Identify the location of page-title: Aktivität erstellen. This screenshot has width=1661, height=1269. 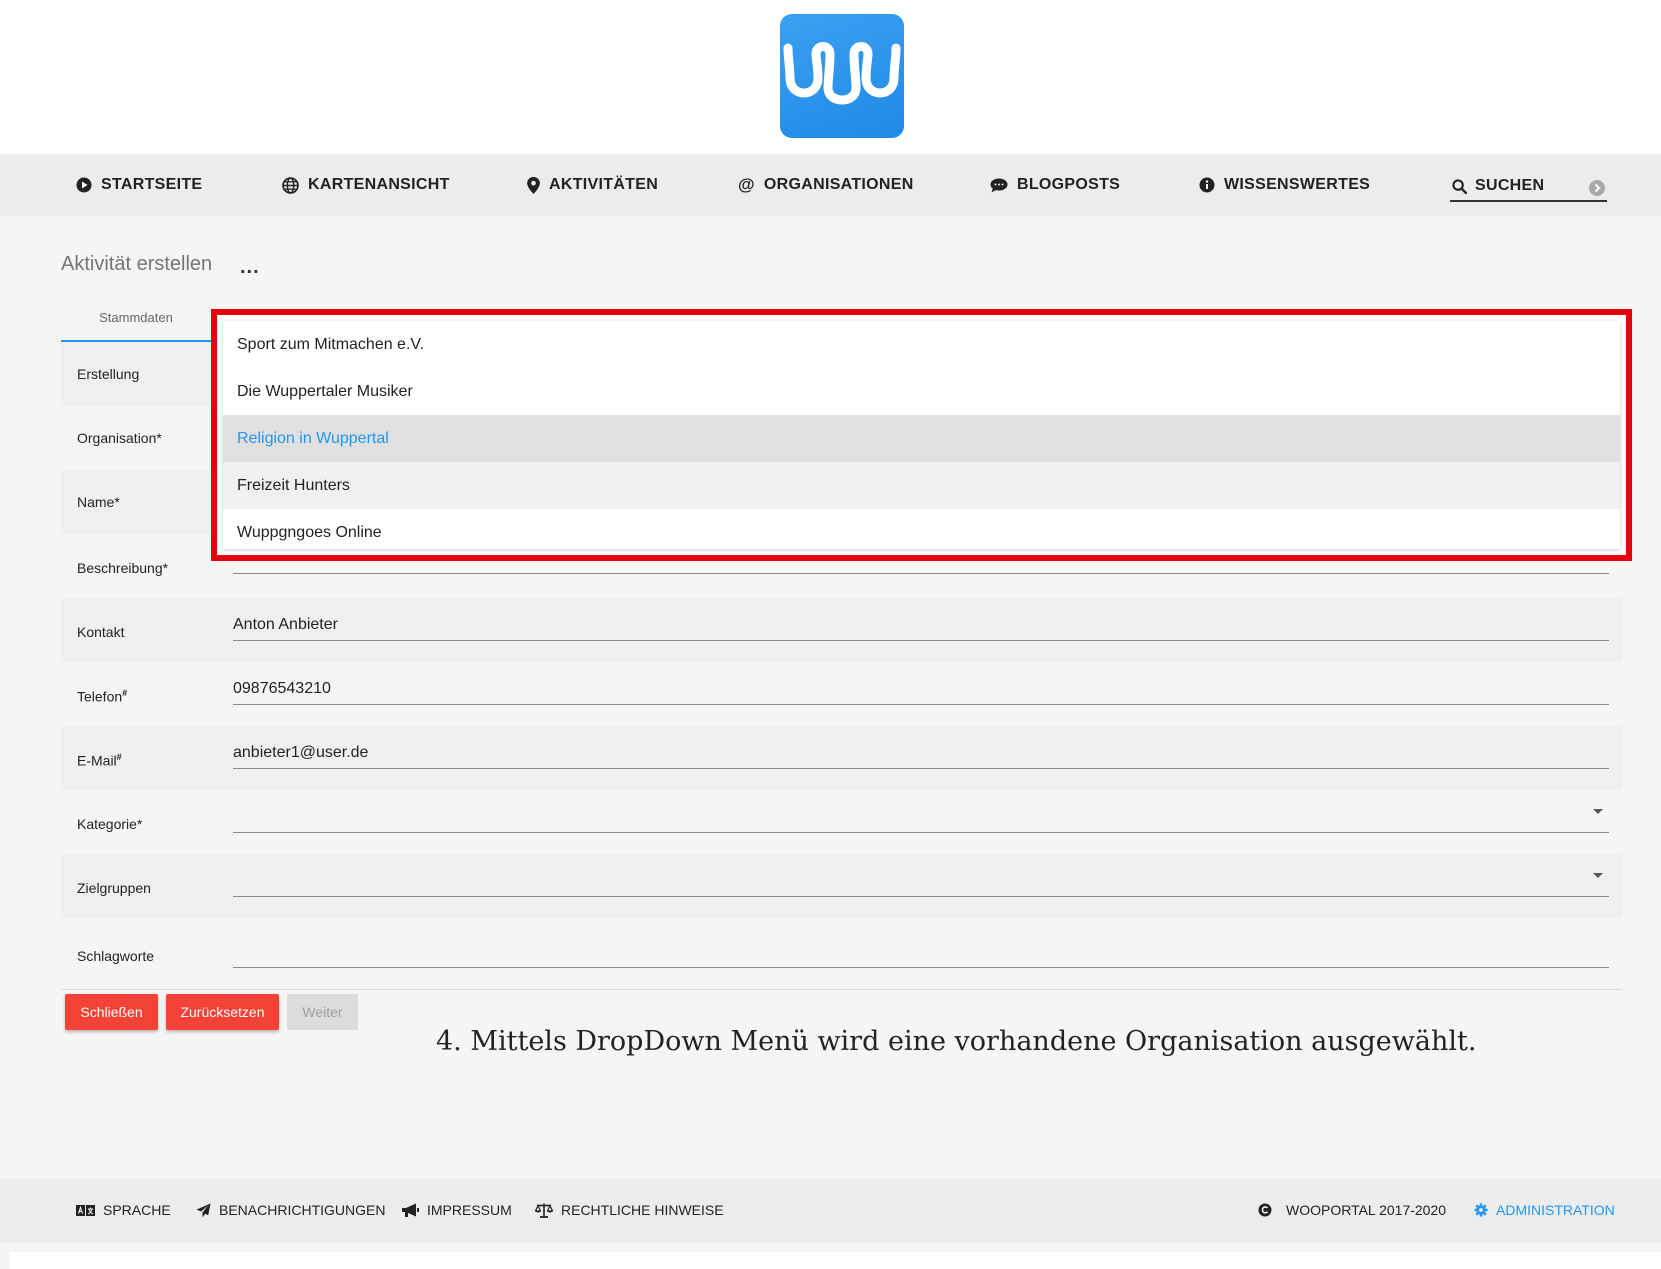
(137, 264).